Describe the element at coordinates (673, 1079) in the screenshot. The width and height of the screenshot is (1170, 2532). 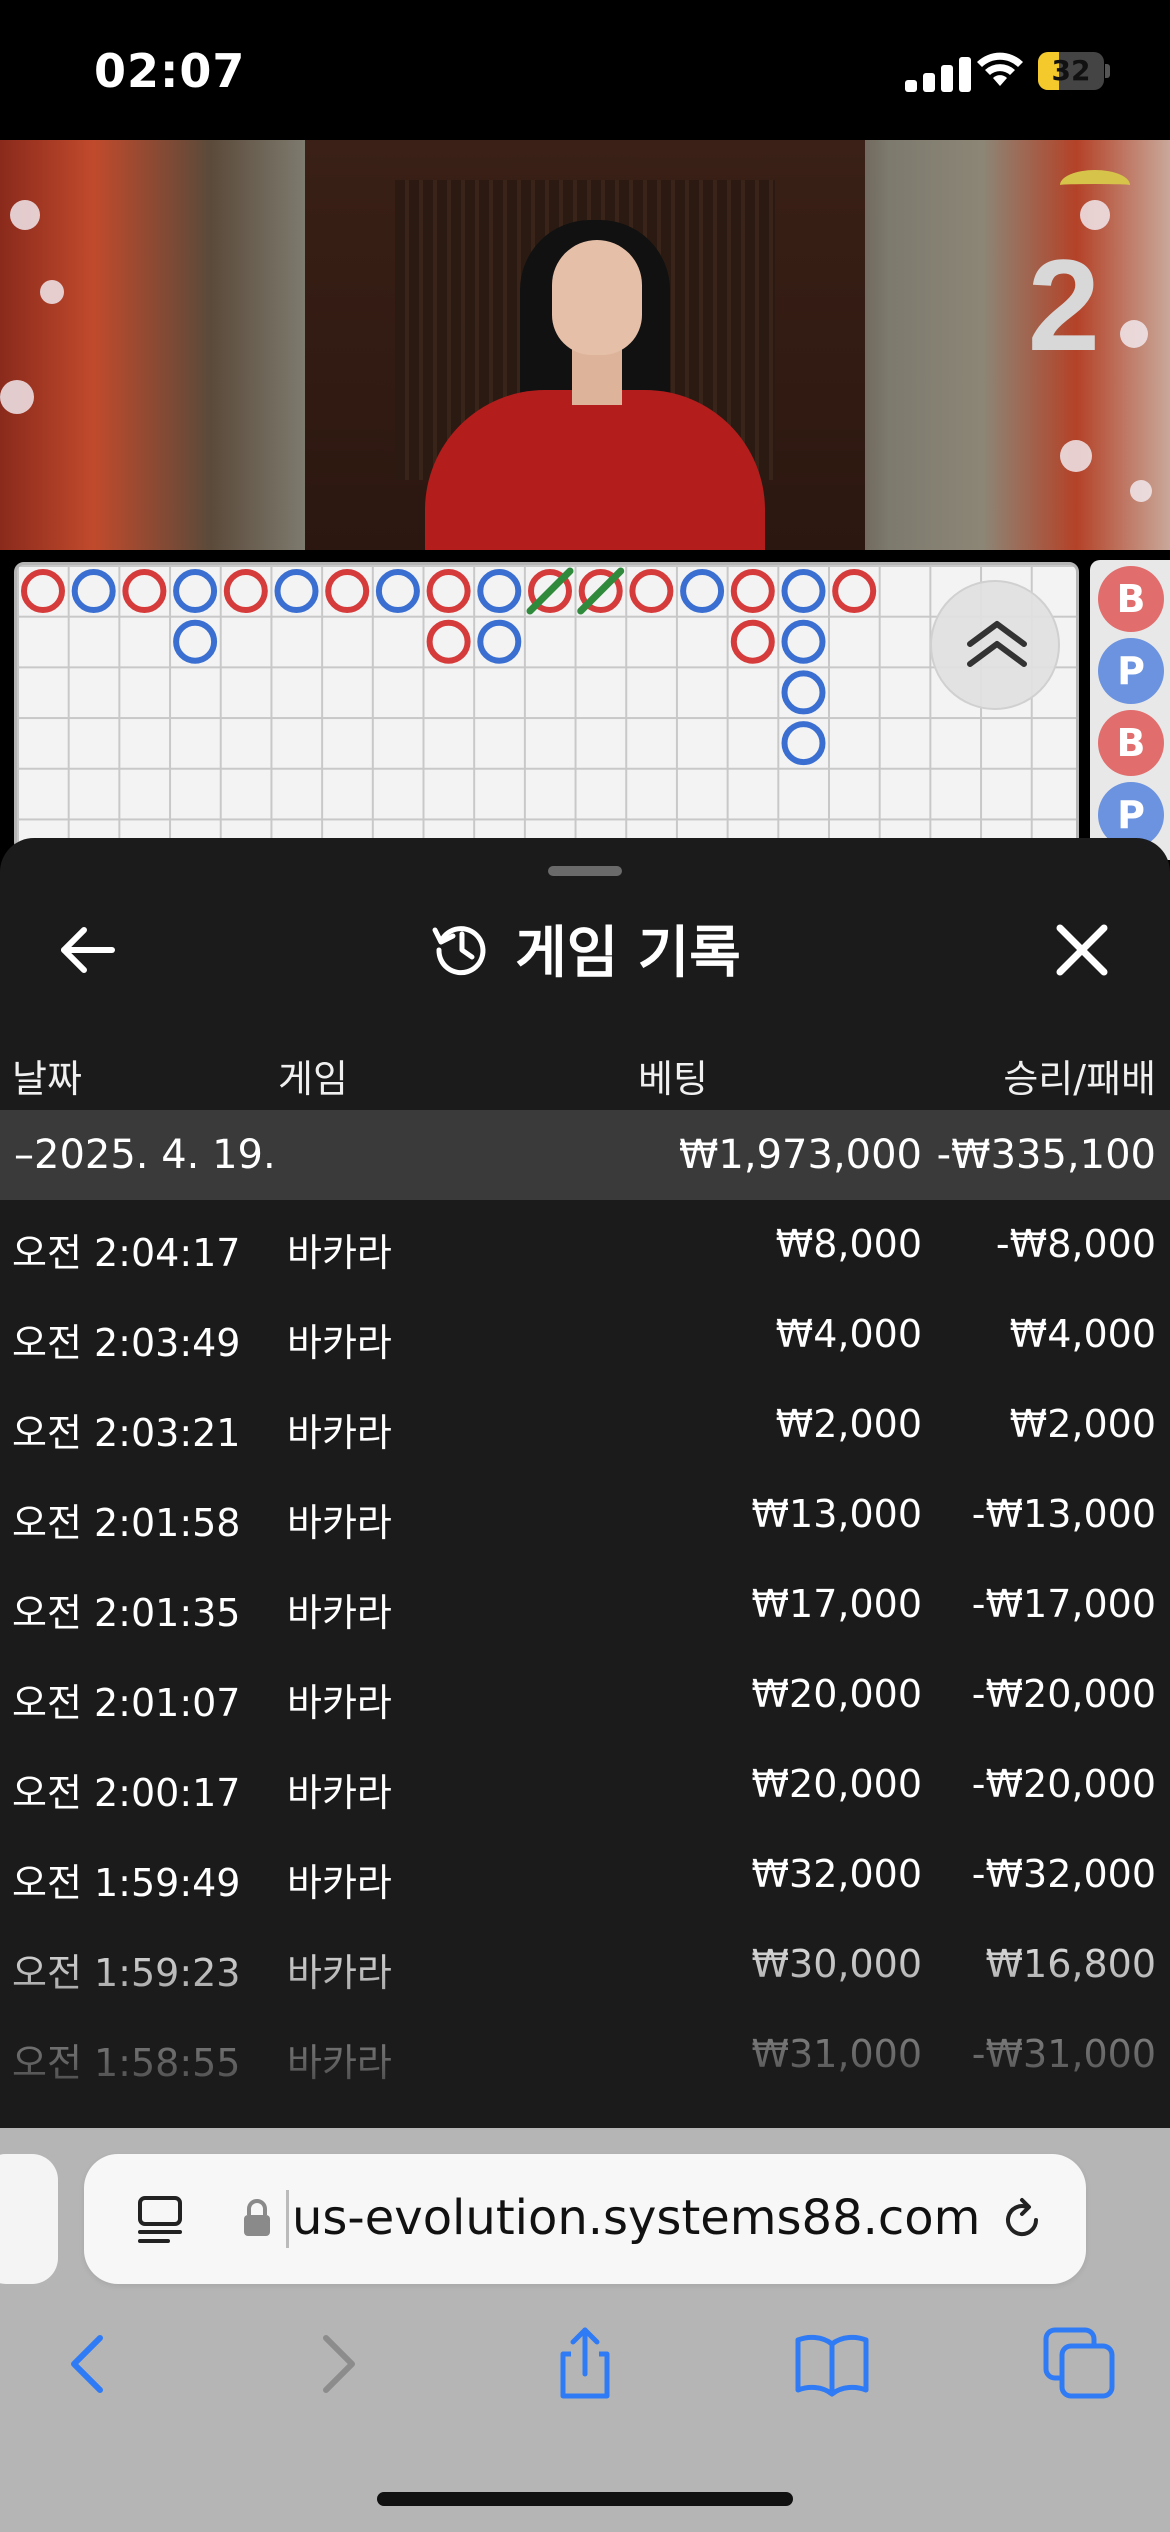
I see `column-header-bet: 베팅` at that location.